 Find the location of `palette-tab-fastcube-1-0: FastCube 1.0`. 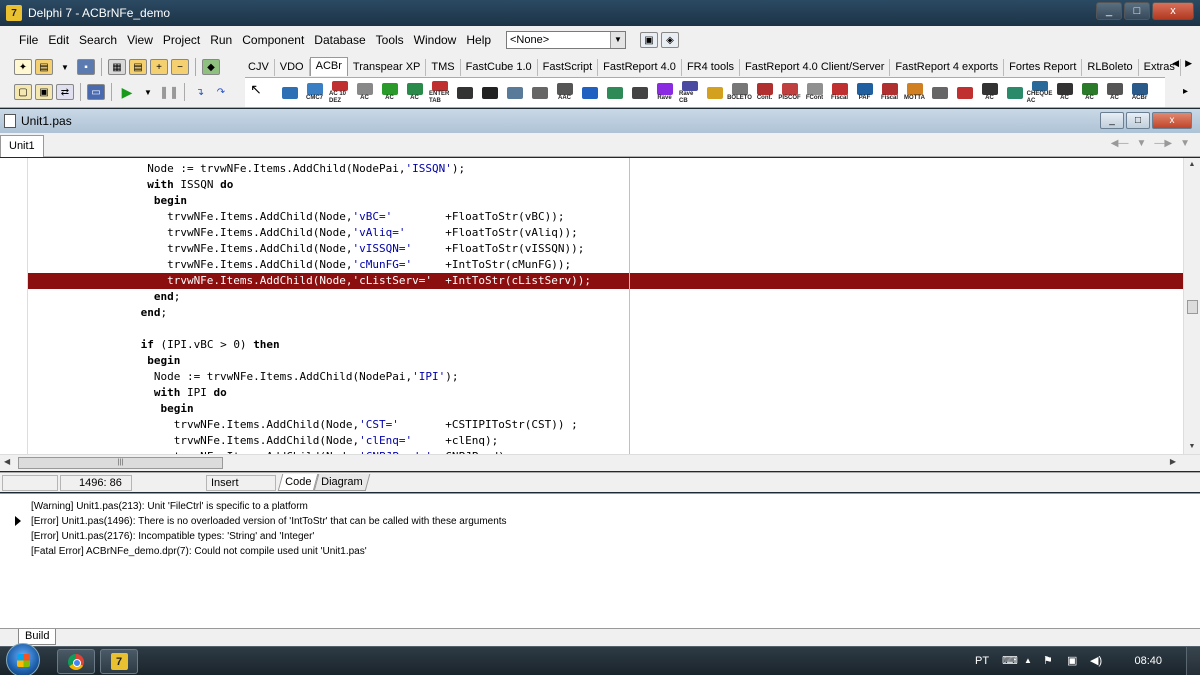

palette-tab-fastcube-1-0: FastCube 1.0 is located at coordinates (499, 67).